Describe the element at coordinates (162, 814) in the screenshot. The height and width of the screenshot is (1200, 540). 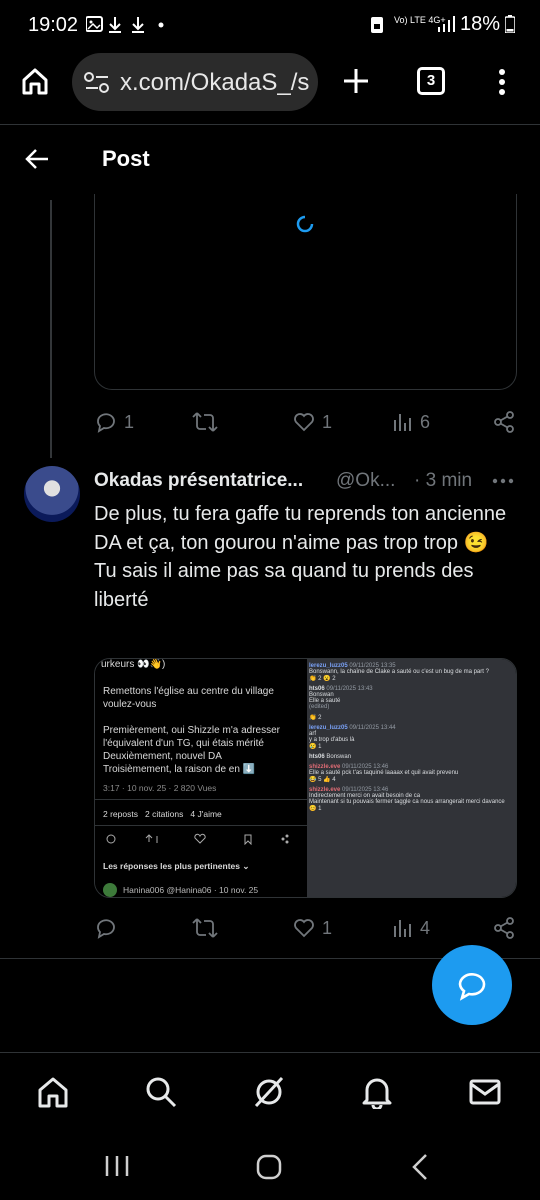
I see `media-left-stats: 2 reposts 2 citations 4 J'aime` at that location.